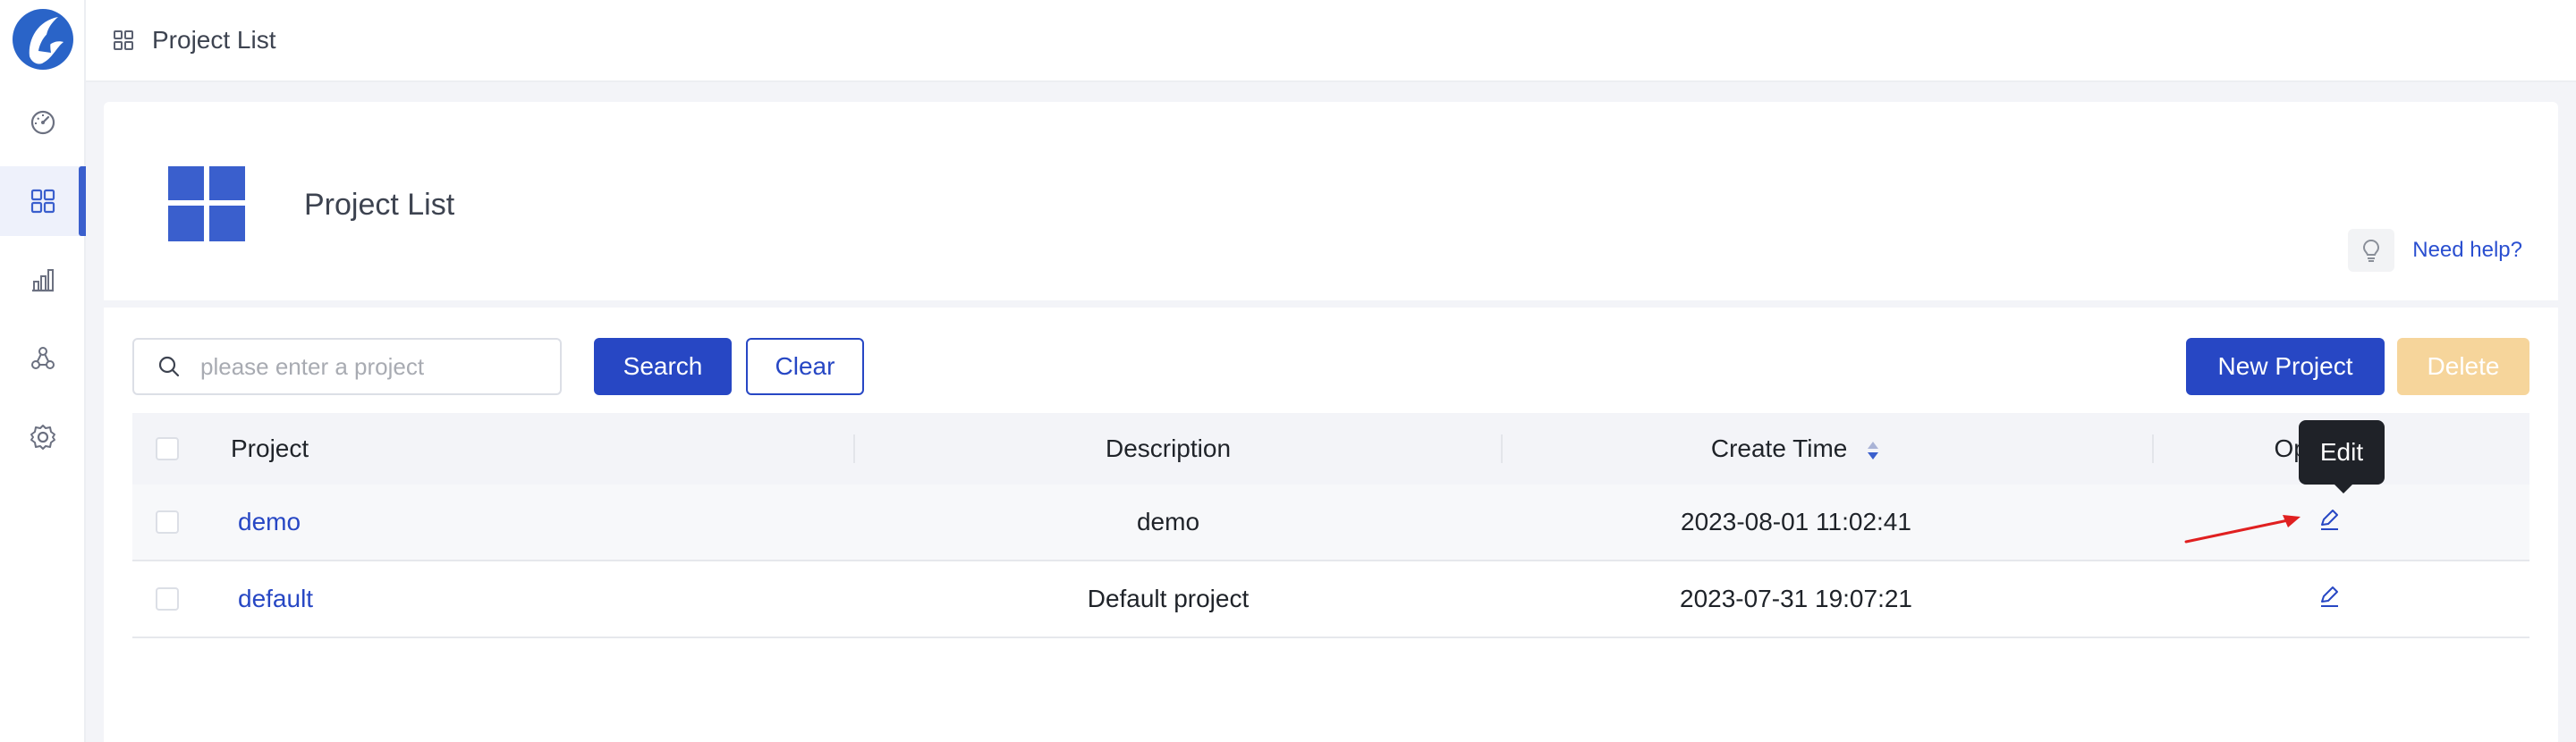 The image size is (2576, 742). I want to click on project-name-link: default, so click(275, 599).